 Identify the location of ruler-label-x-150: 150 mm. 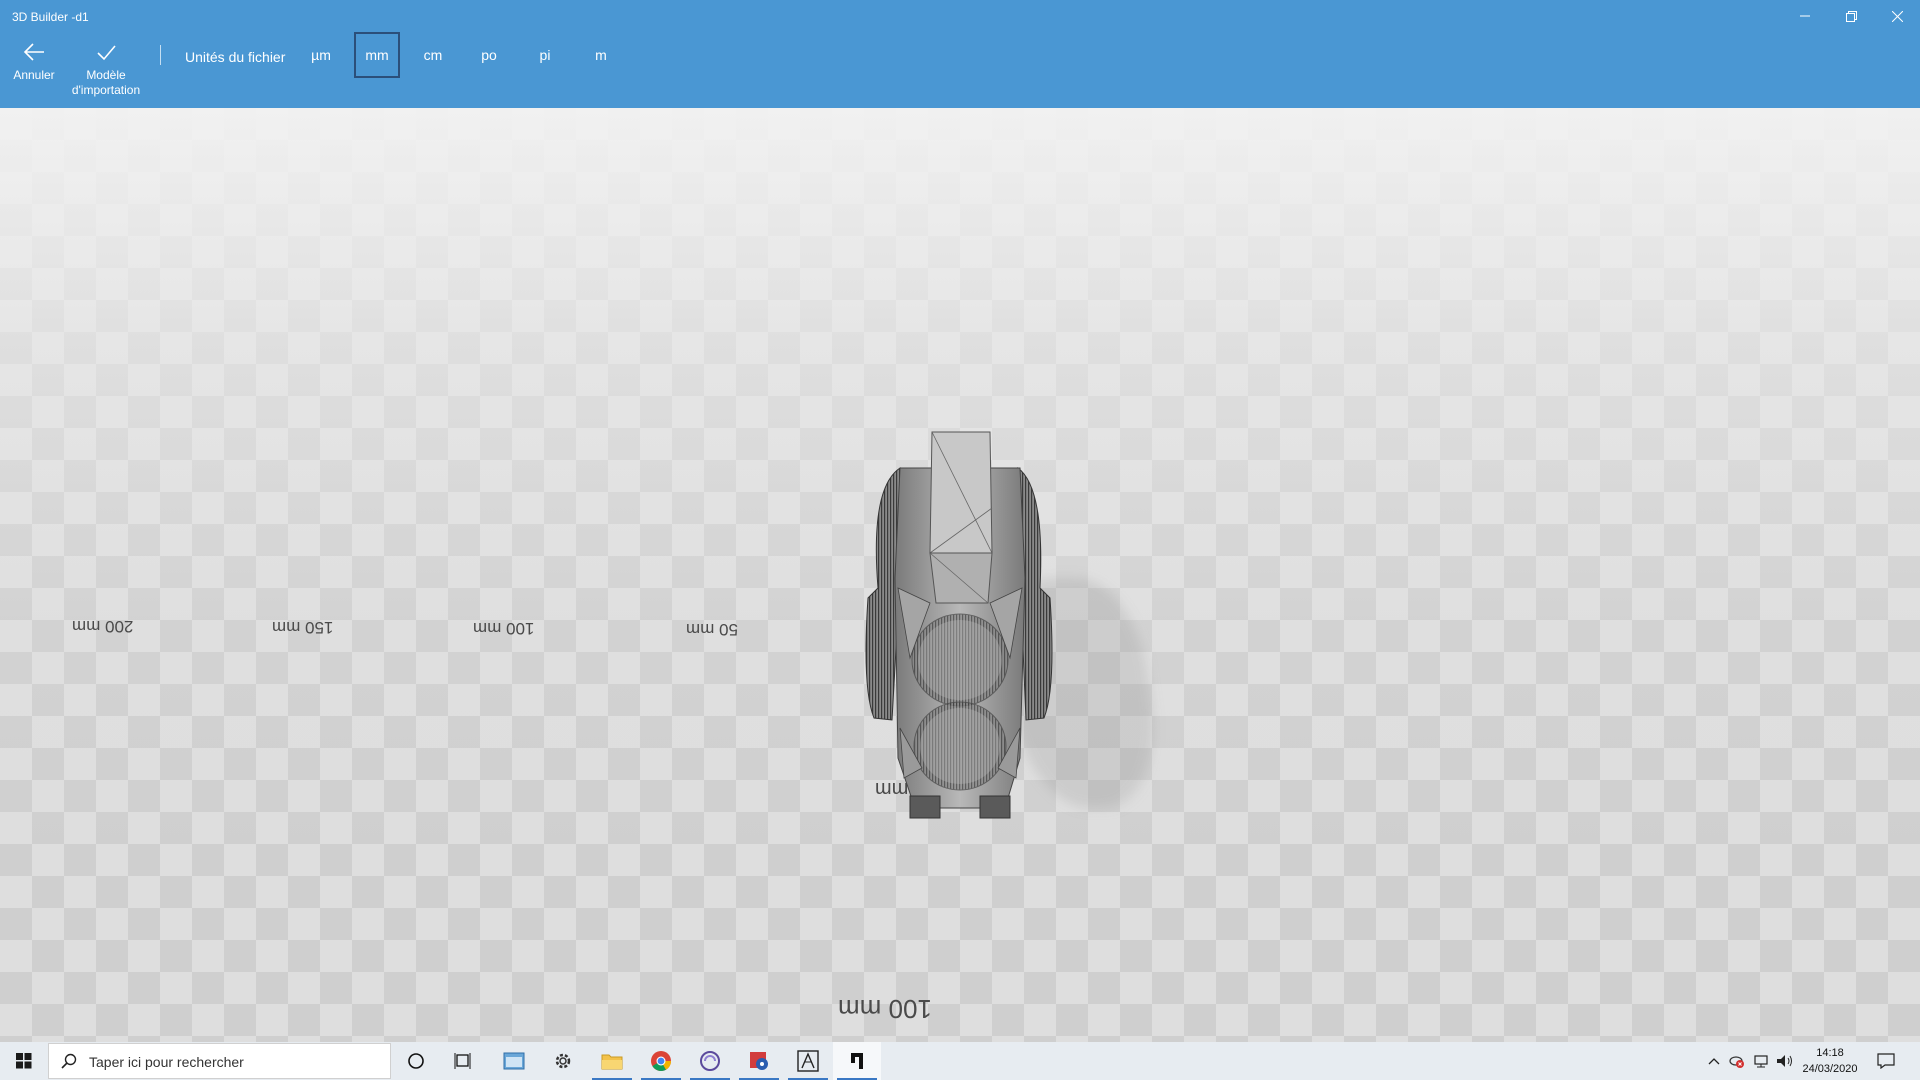
(303, 627).